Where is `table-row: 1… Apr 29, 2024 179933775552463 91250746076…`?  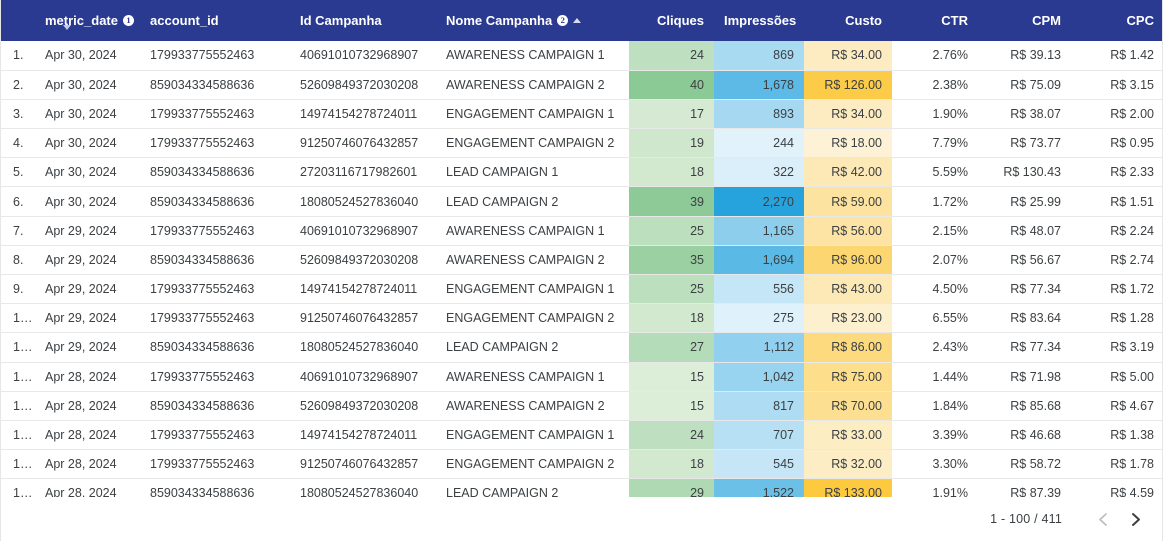
table-row: 1… Apr 29, 2024 179933775552463 91250746076… is located at coordinates (581, 318).